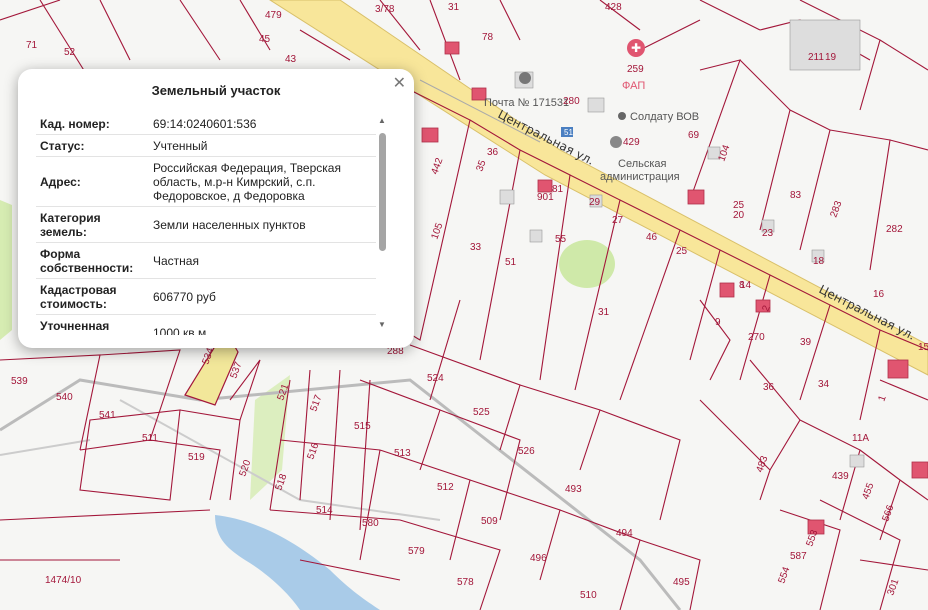  I want to click on plot-number: 27, so click(618, 220).